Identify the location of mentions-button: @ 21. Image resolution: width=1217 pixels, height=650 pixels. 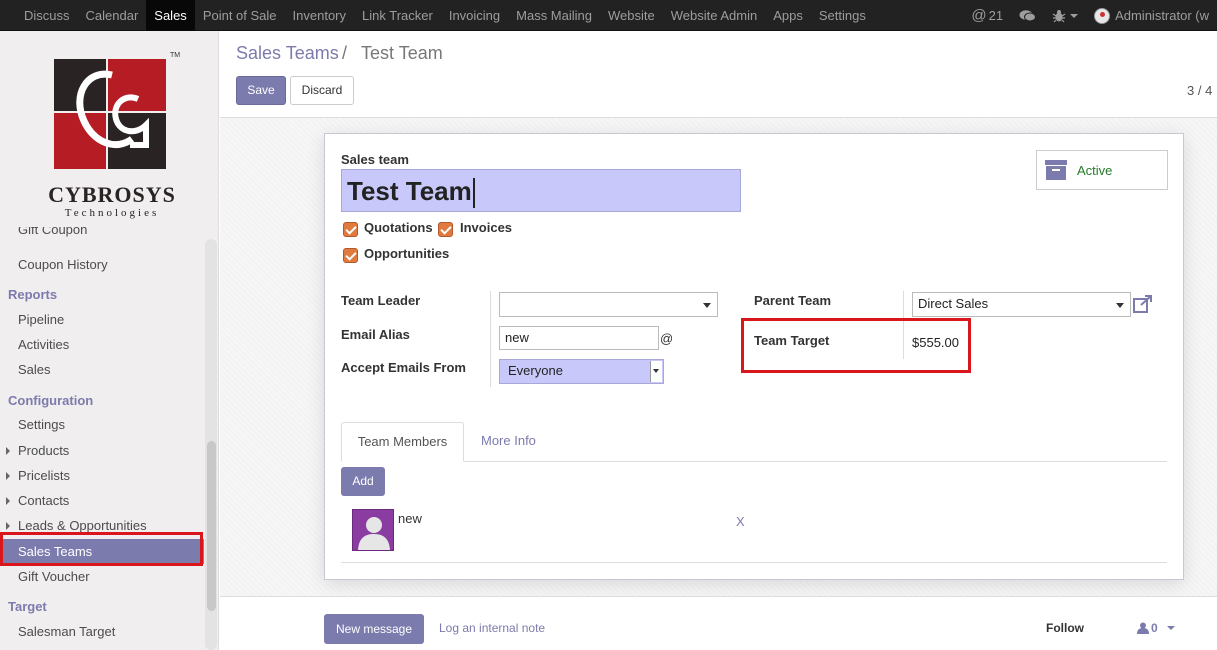
(987, 15).